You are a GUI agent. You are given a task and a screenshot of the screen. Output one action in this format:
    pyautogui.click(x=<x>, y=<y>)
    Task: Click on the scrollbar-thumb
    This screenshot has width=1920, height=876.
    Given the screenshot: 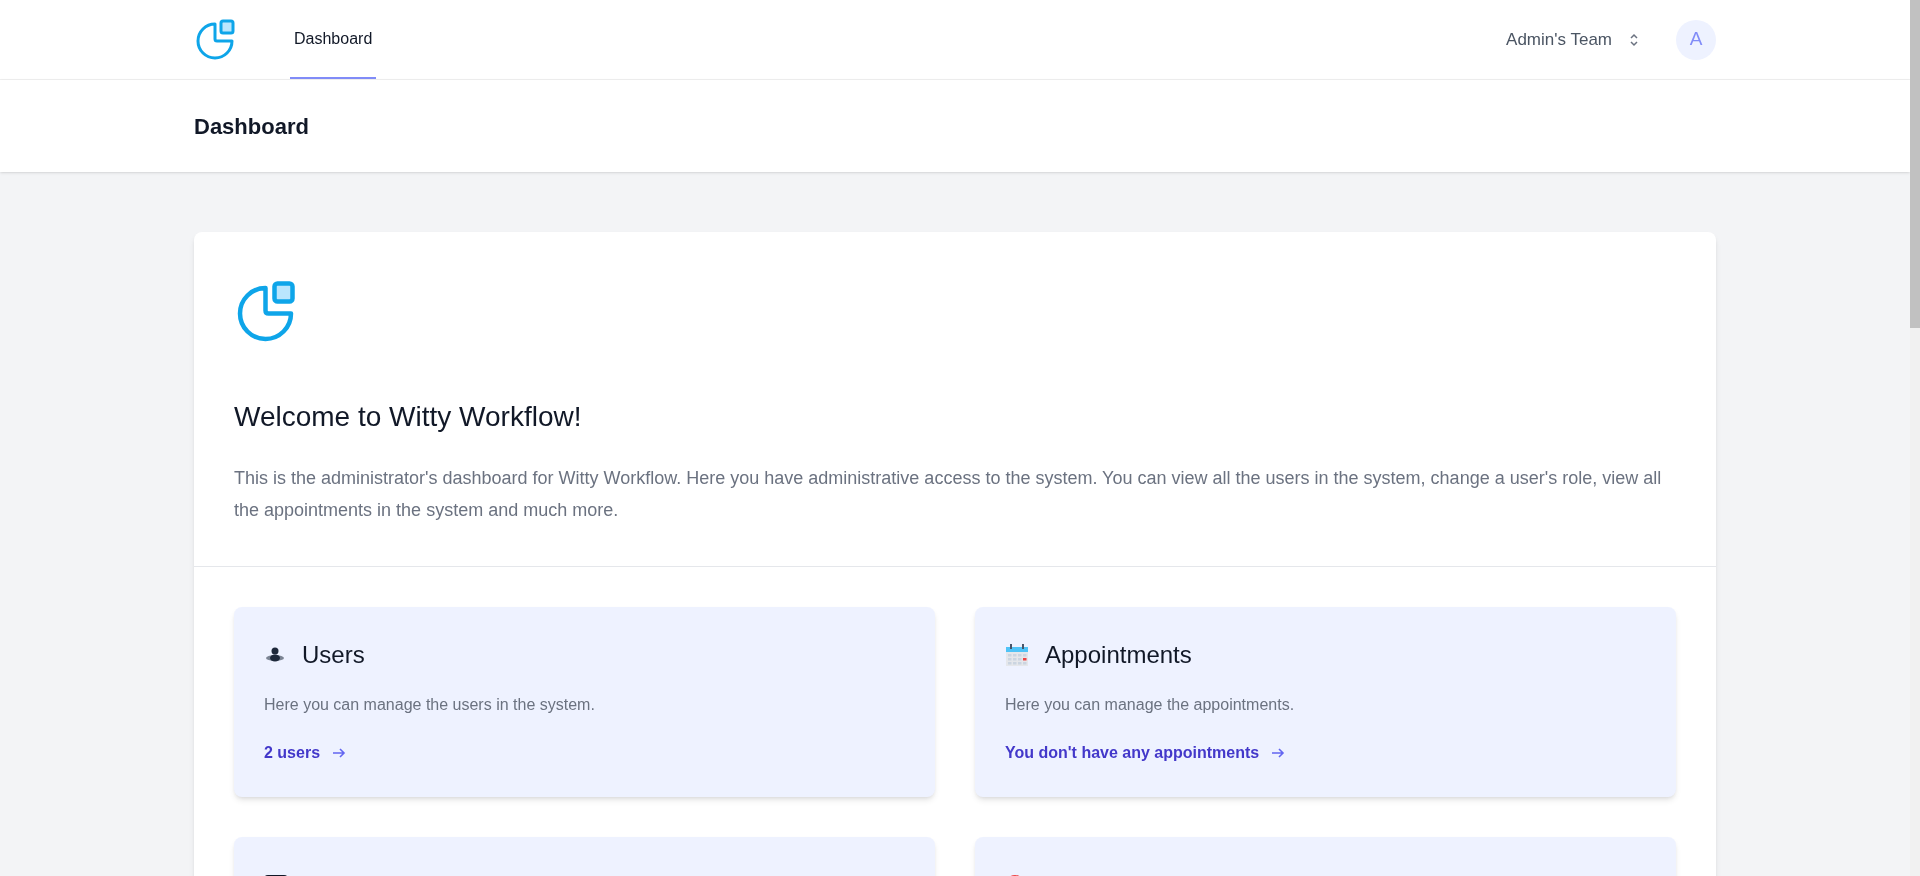 What is the action you would take?
    pyautogui.click(x=1915, y=164)
    